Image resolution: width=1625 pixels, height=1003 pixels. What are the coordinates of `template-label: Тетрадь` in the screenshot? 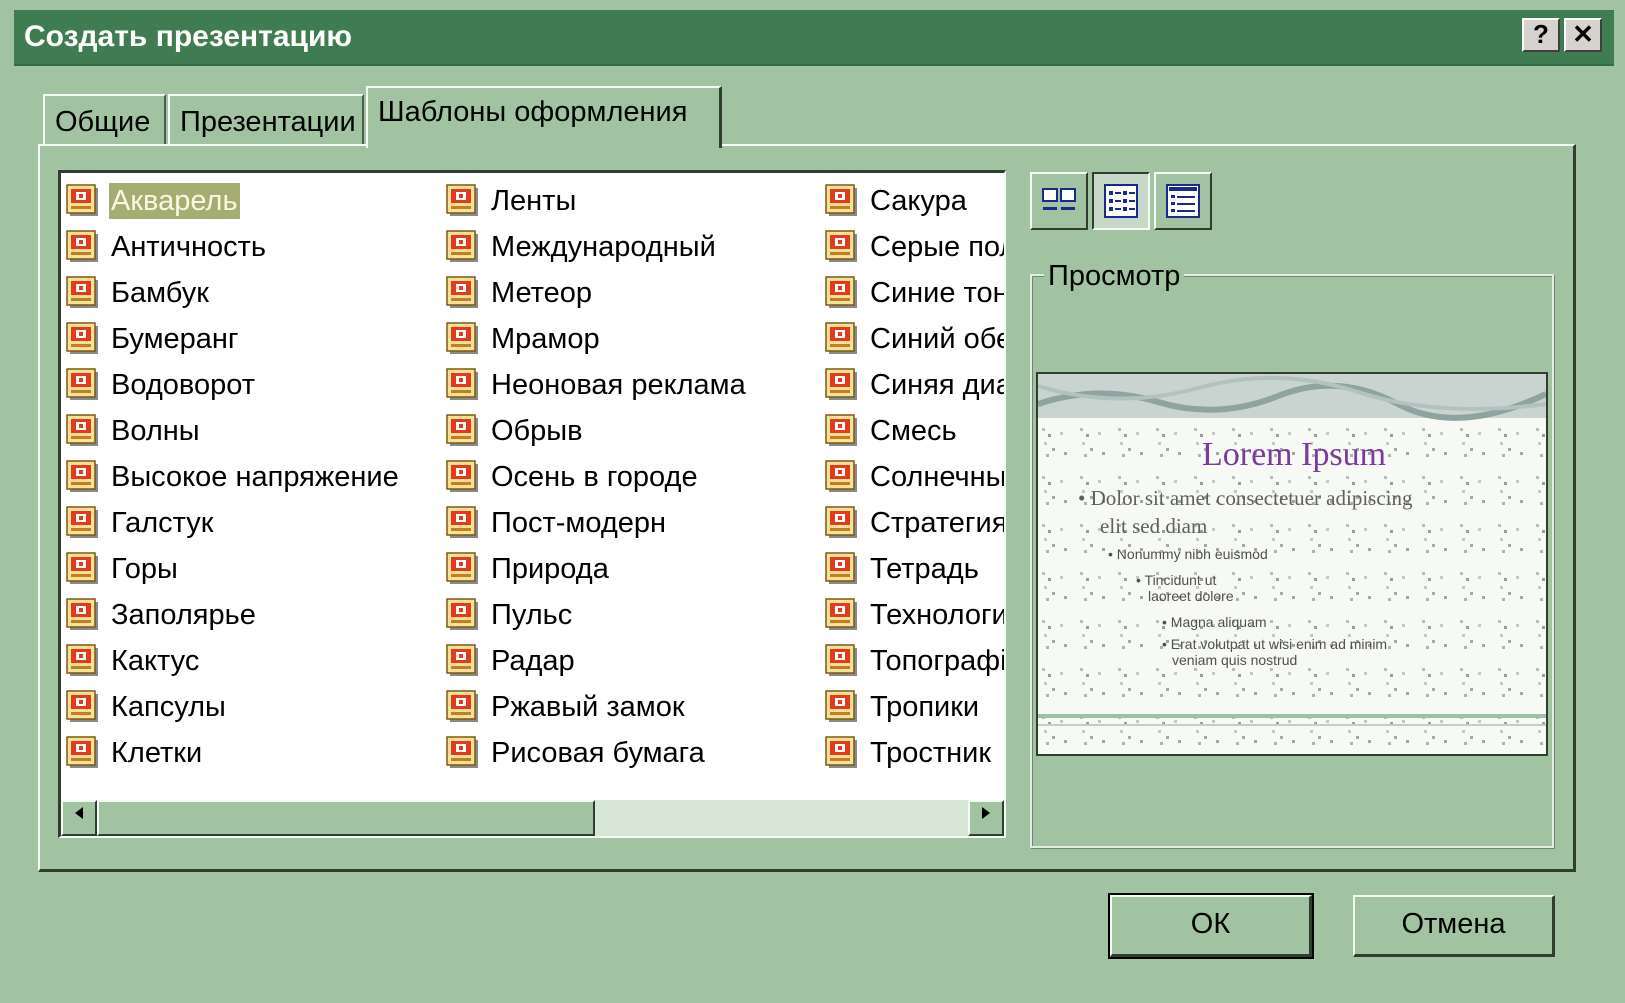 It's located at (924, 569).